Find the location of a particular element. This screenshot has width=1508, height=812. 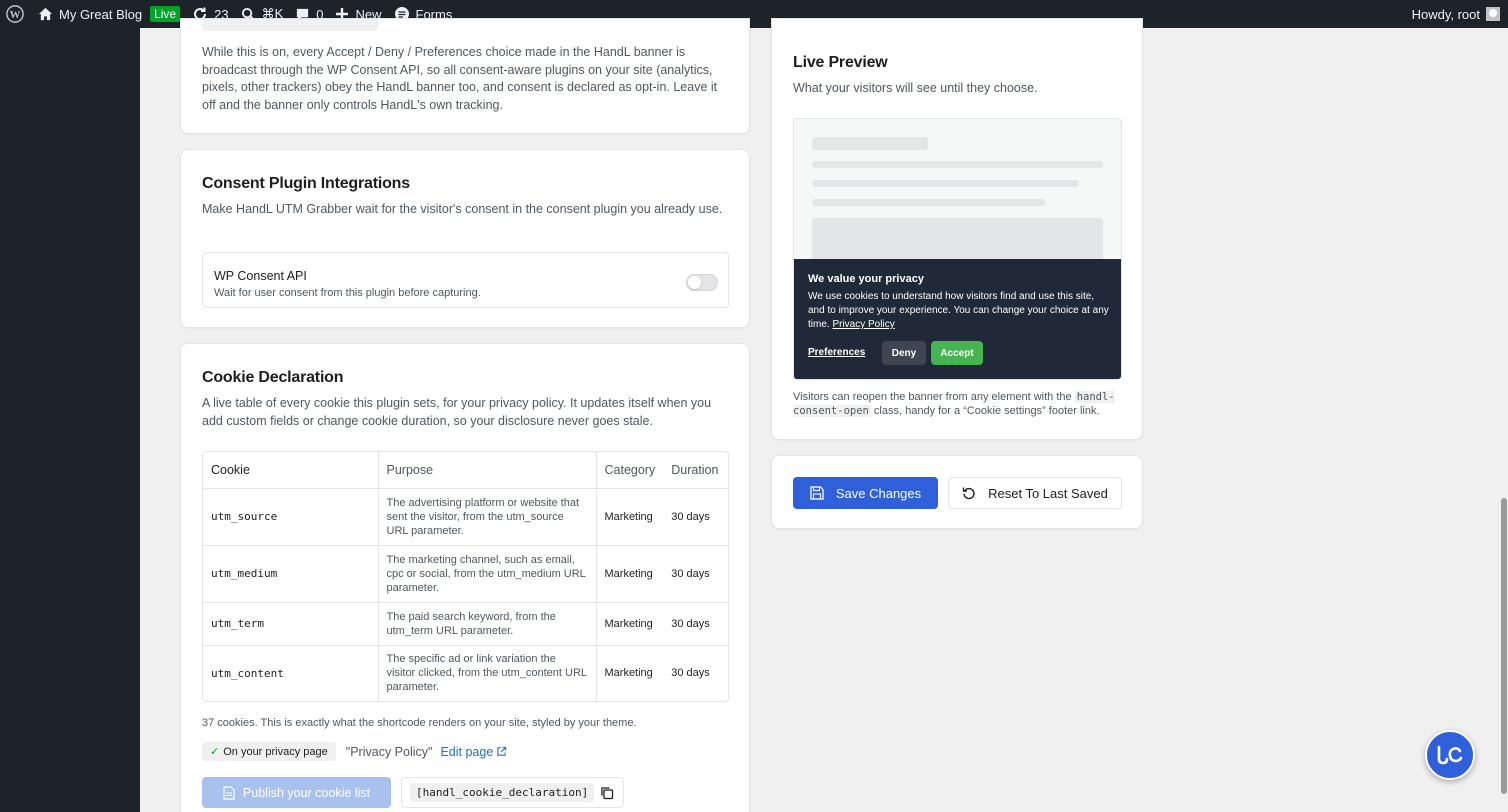

clipped-control is located at coordinates (290, 25).